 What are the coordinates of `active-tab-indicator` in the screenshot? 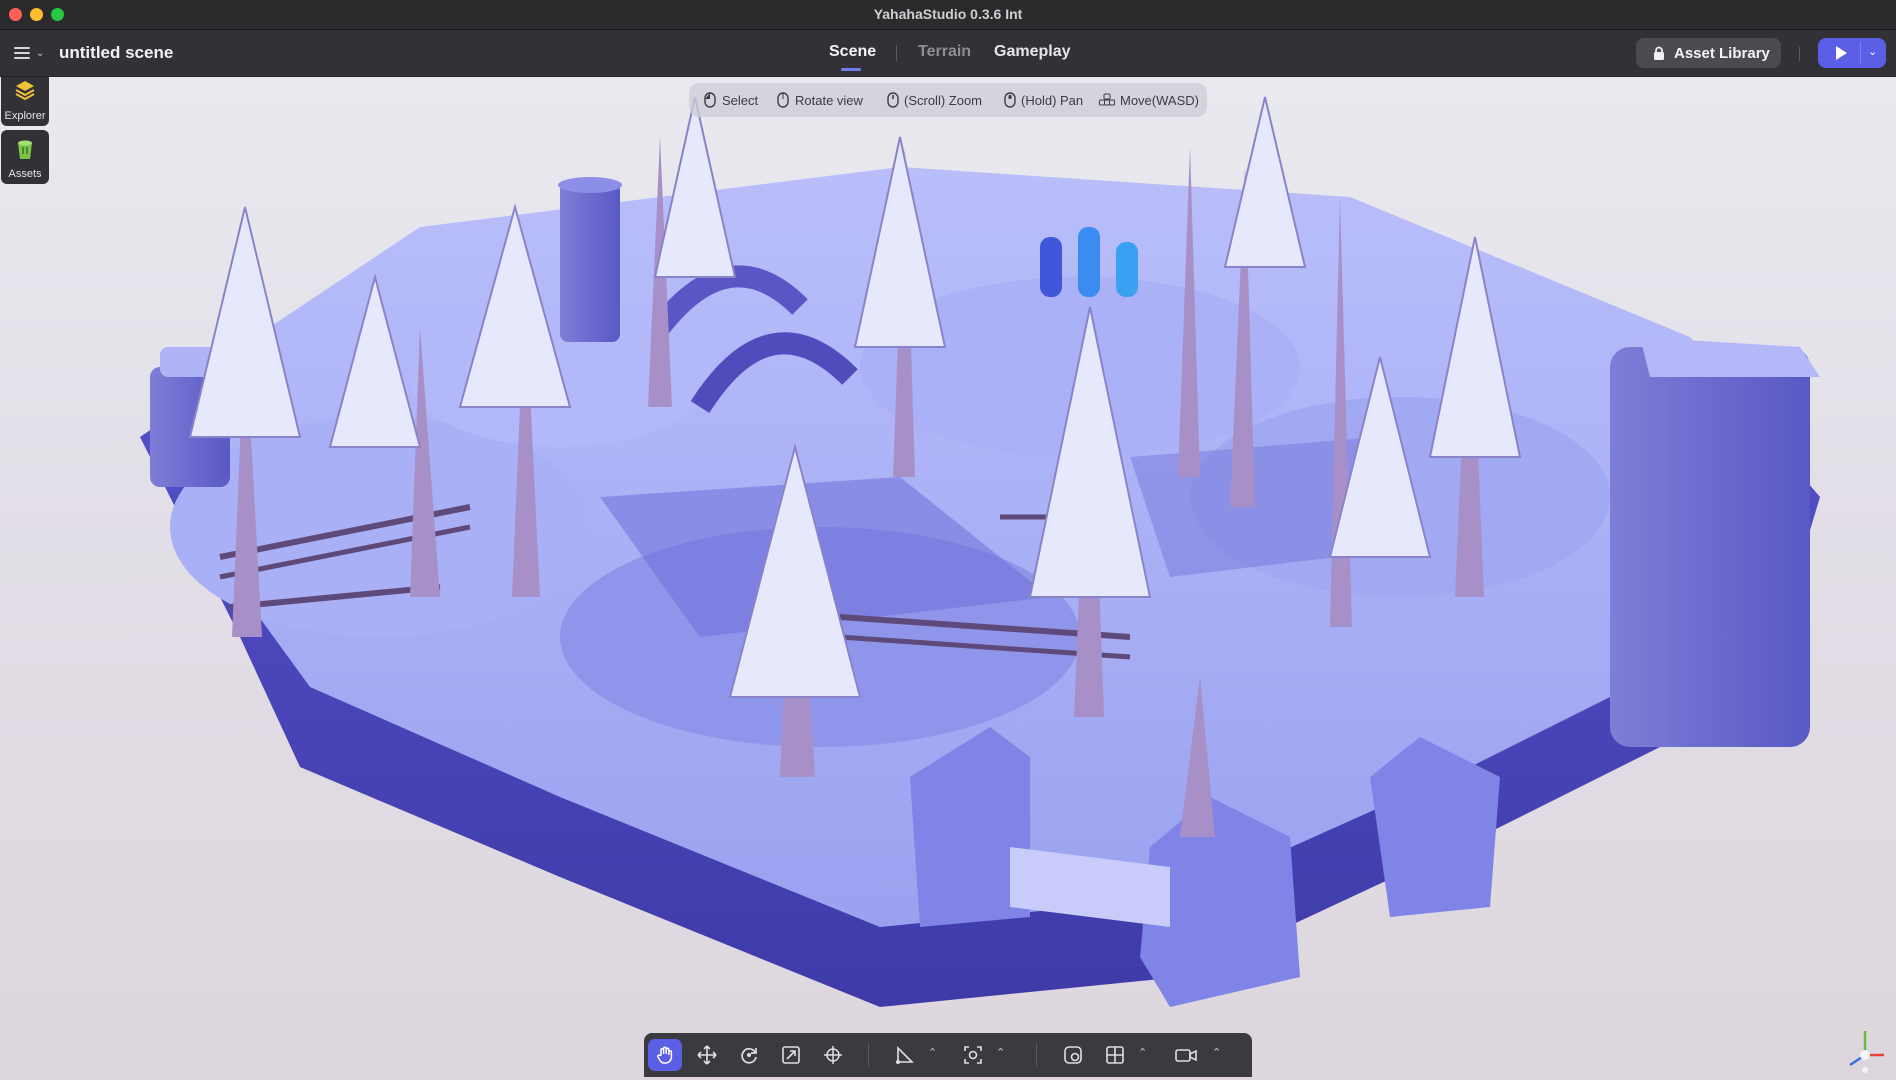 It's located at (851, 69).